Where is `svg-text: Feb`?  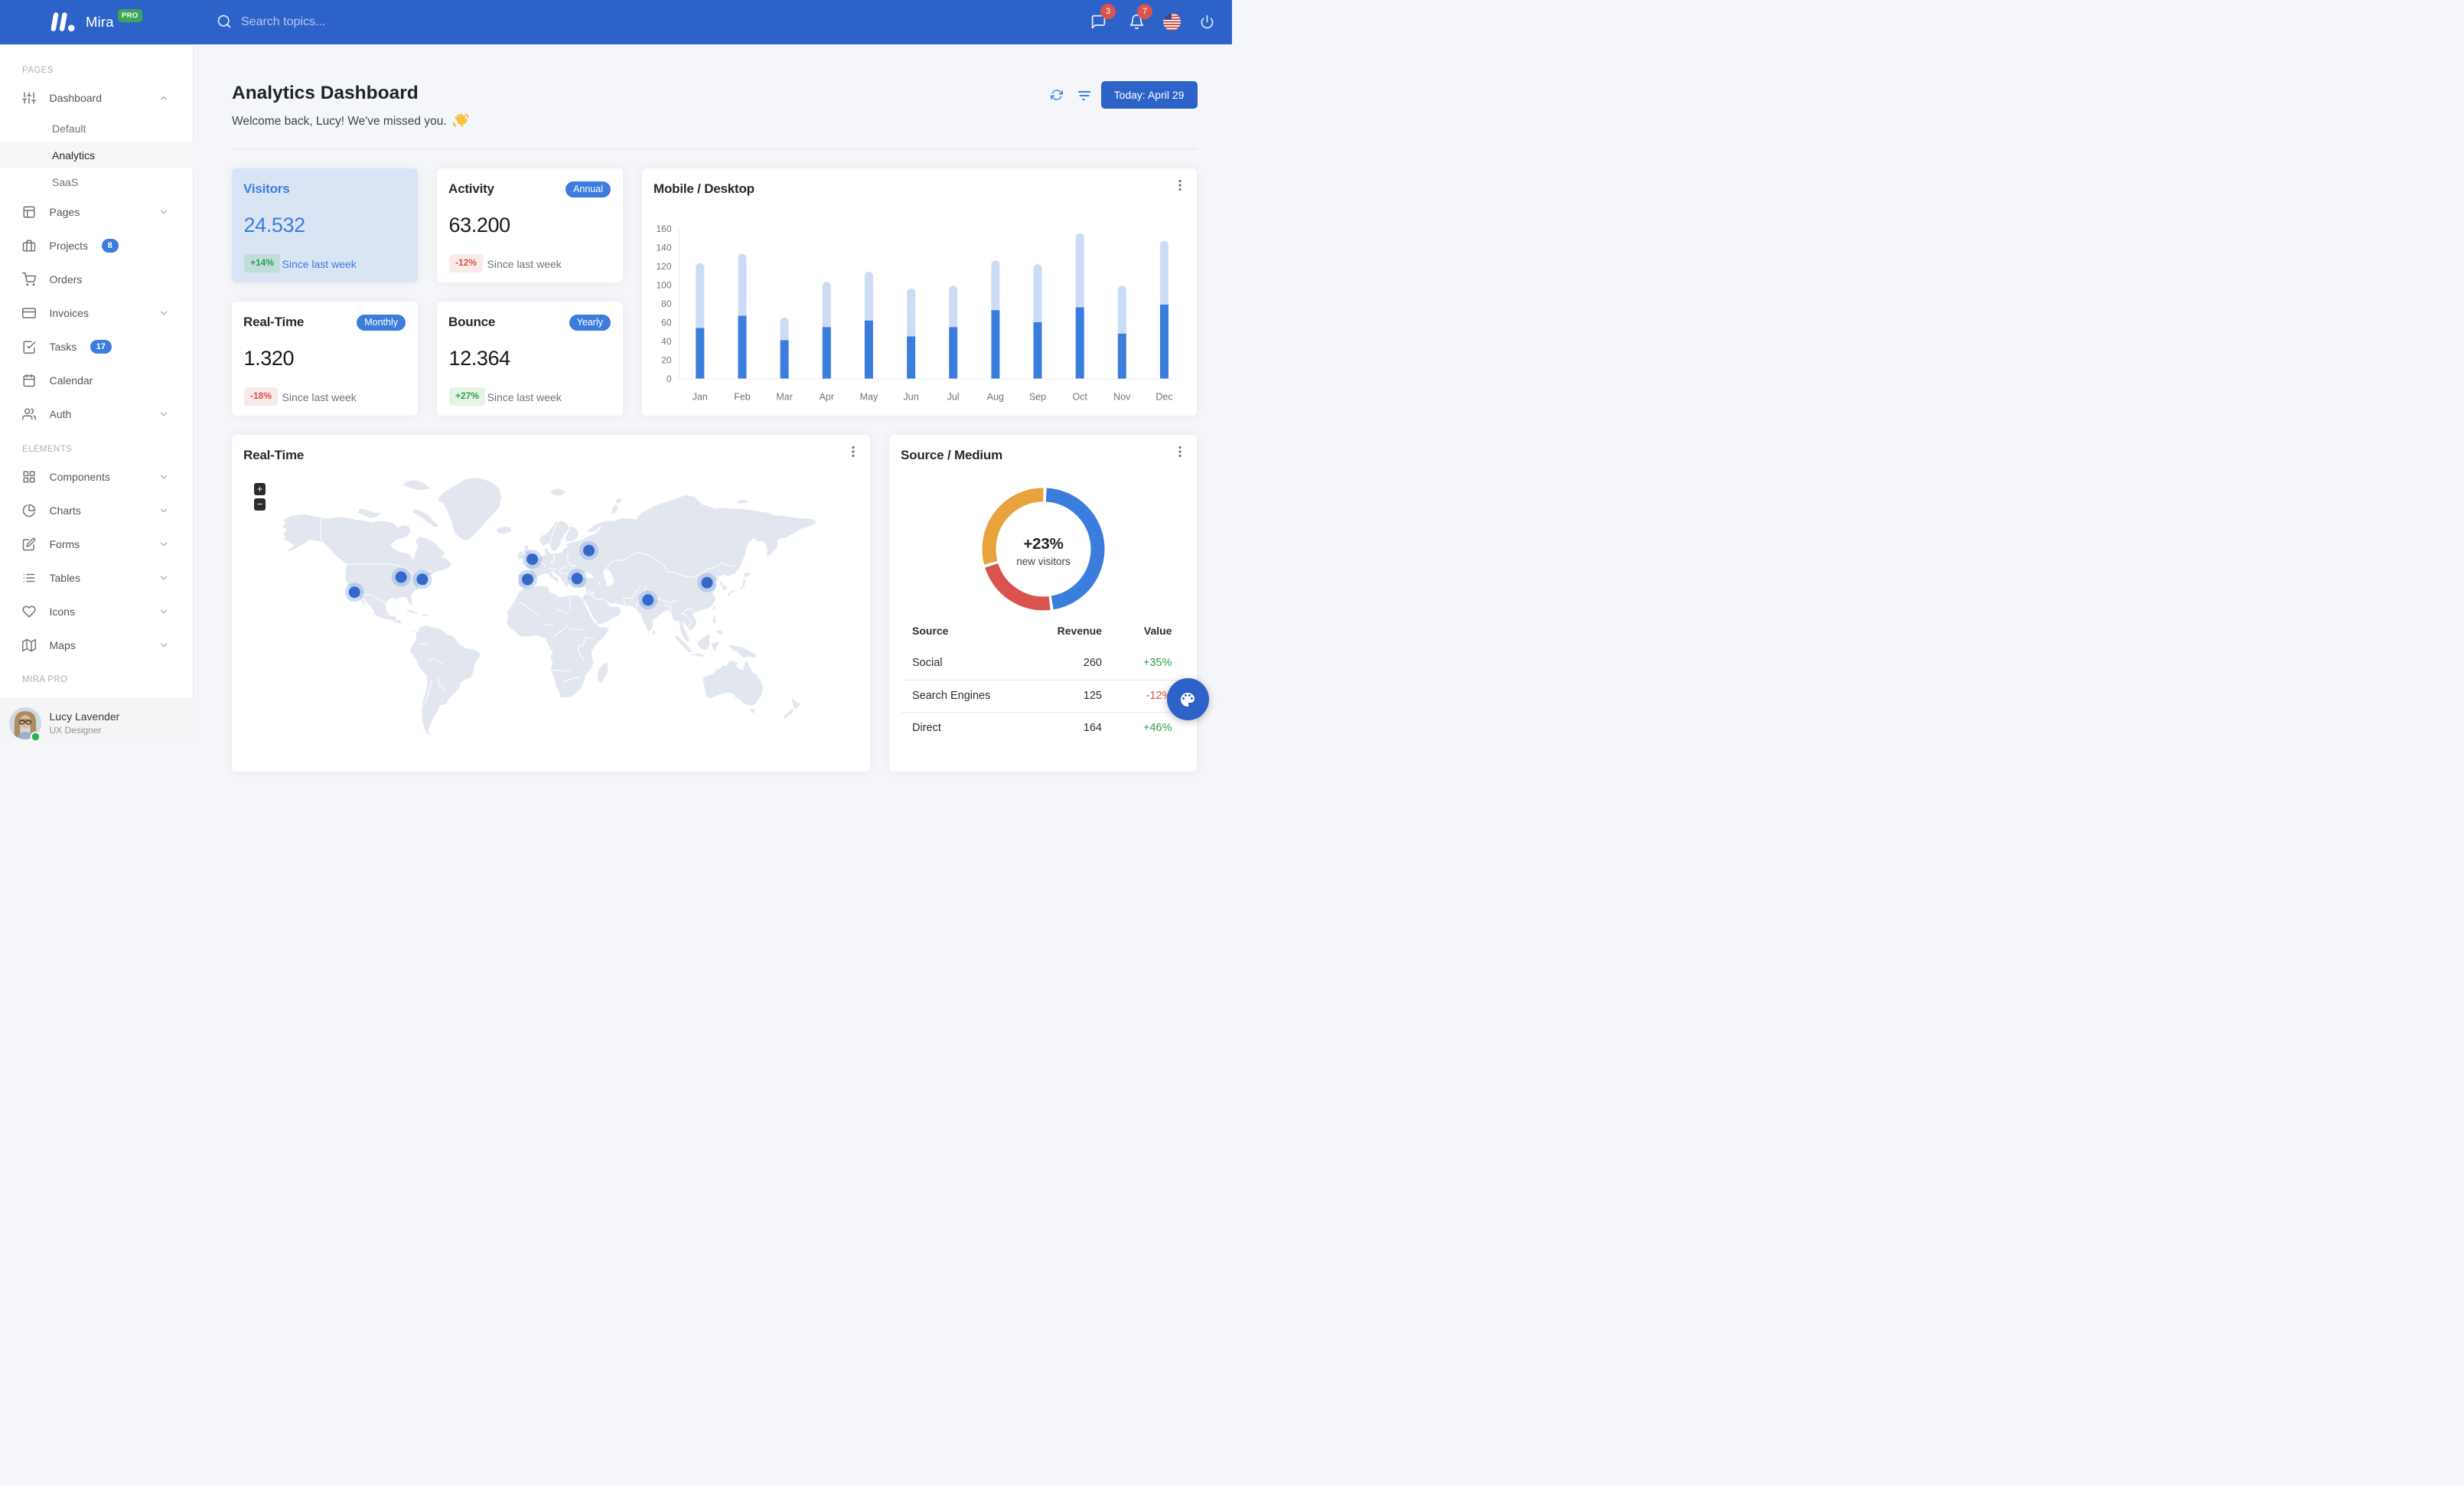 svg-text: Feb is located at coordinates (742, 396).